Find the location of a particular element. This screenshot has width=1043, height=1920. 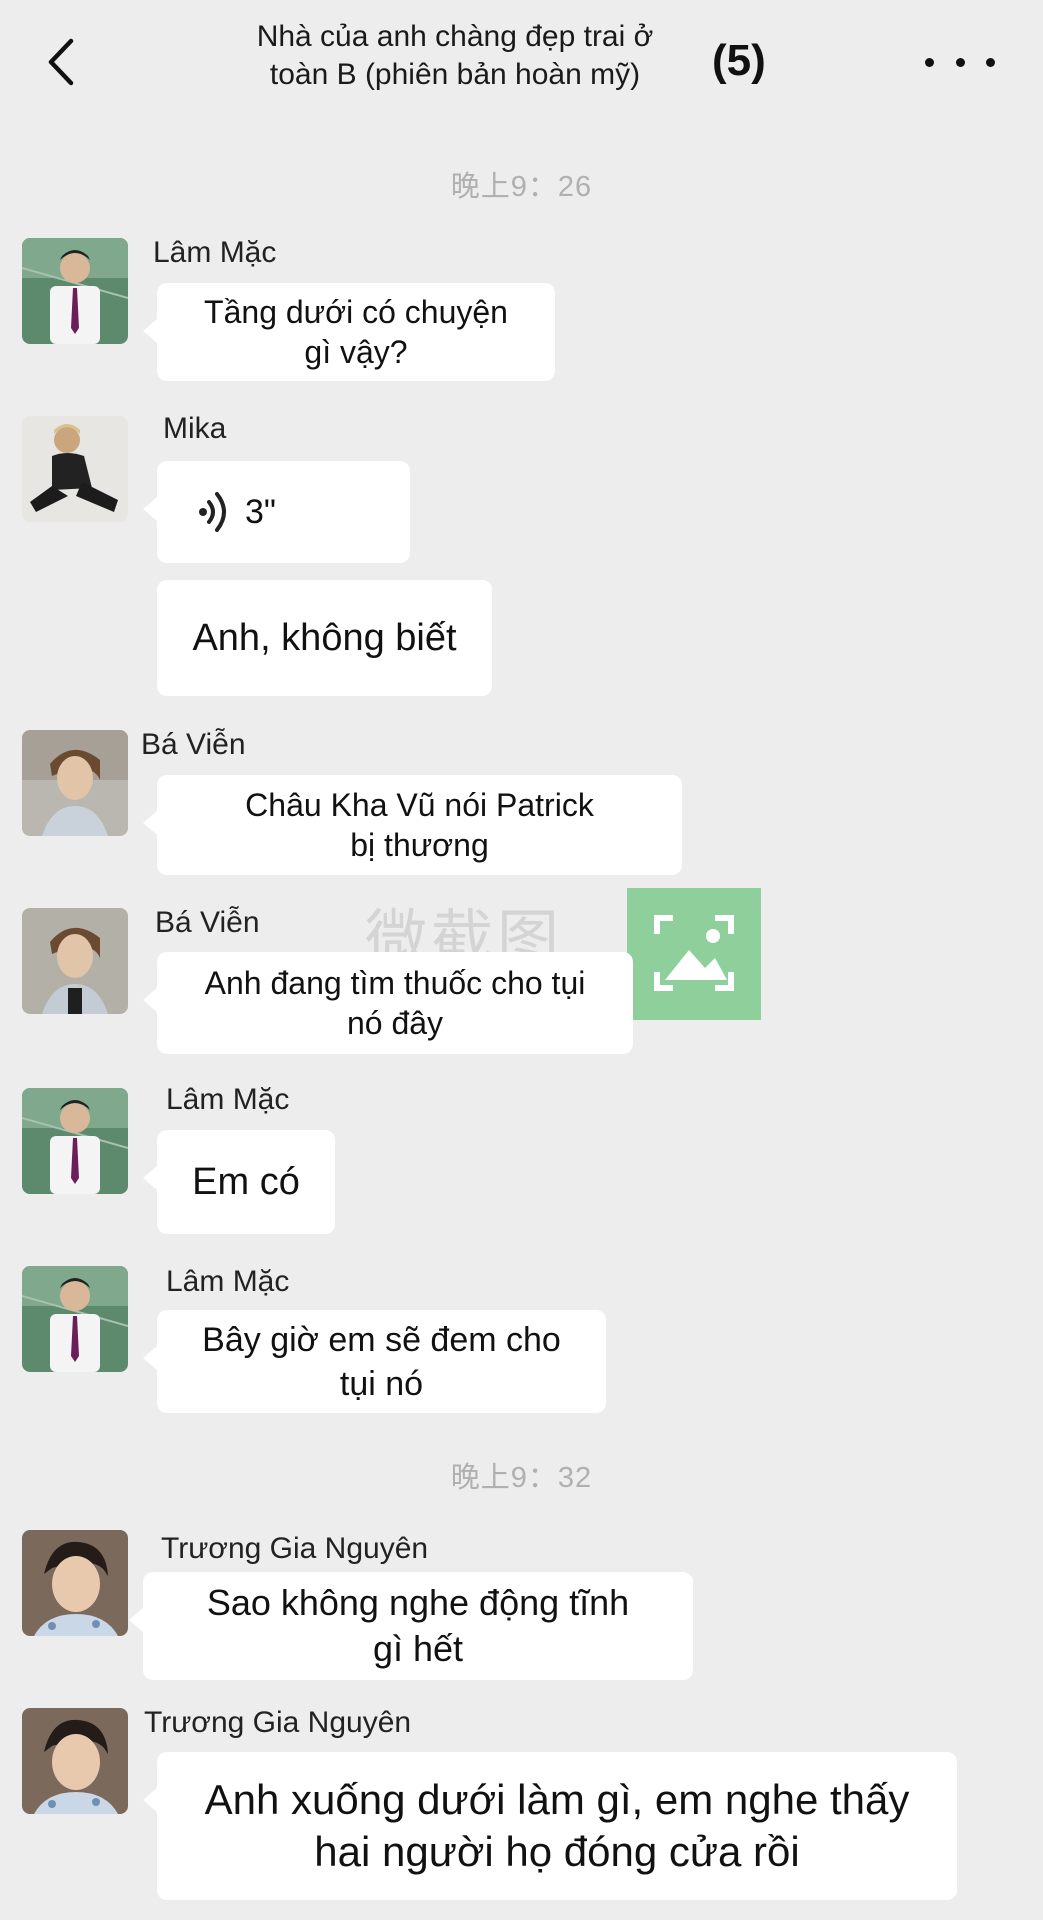

message-bubble: Bây giờ em sẽ đem cho tụi nó is located at coordinates (374, 1361).